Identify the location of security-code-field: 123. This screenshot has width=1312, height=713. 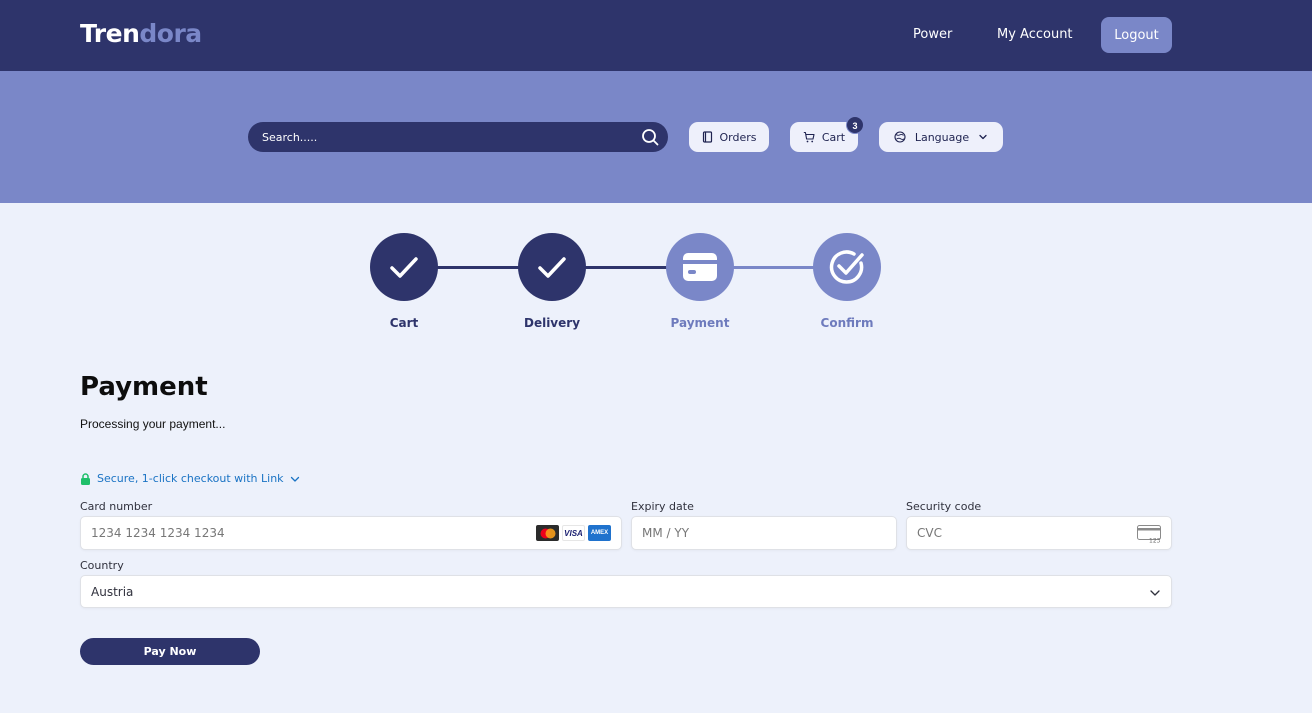
(1039, 533).